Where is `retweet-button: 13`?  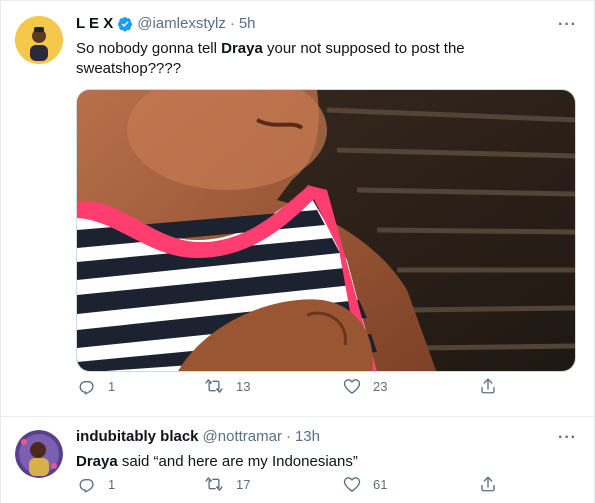 retweet-button: 13 is located at coordinates (227, 386).